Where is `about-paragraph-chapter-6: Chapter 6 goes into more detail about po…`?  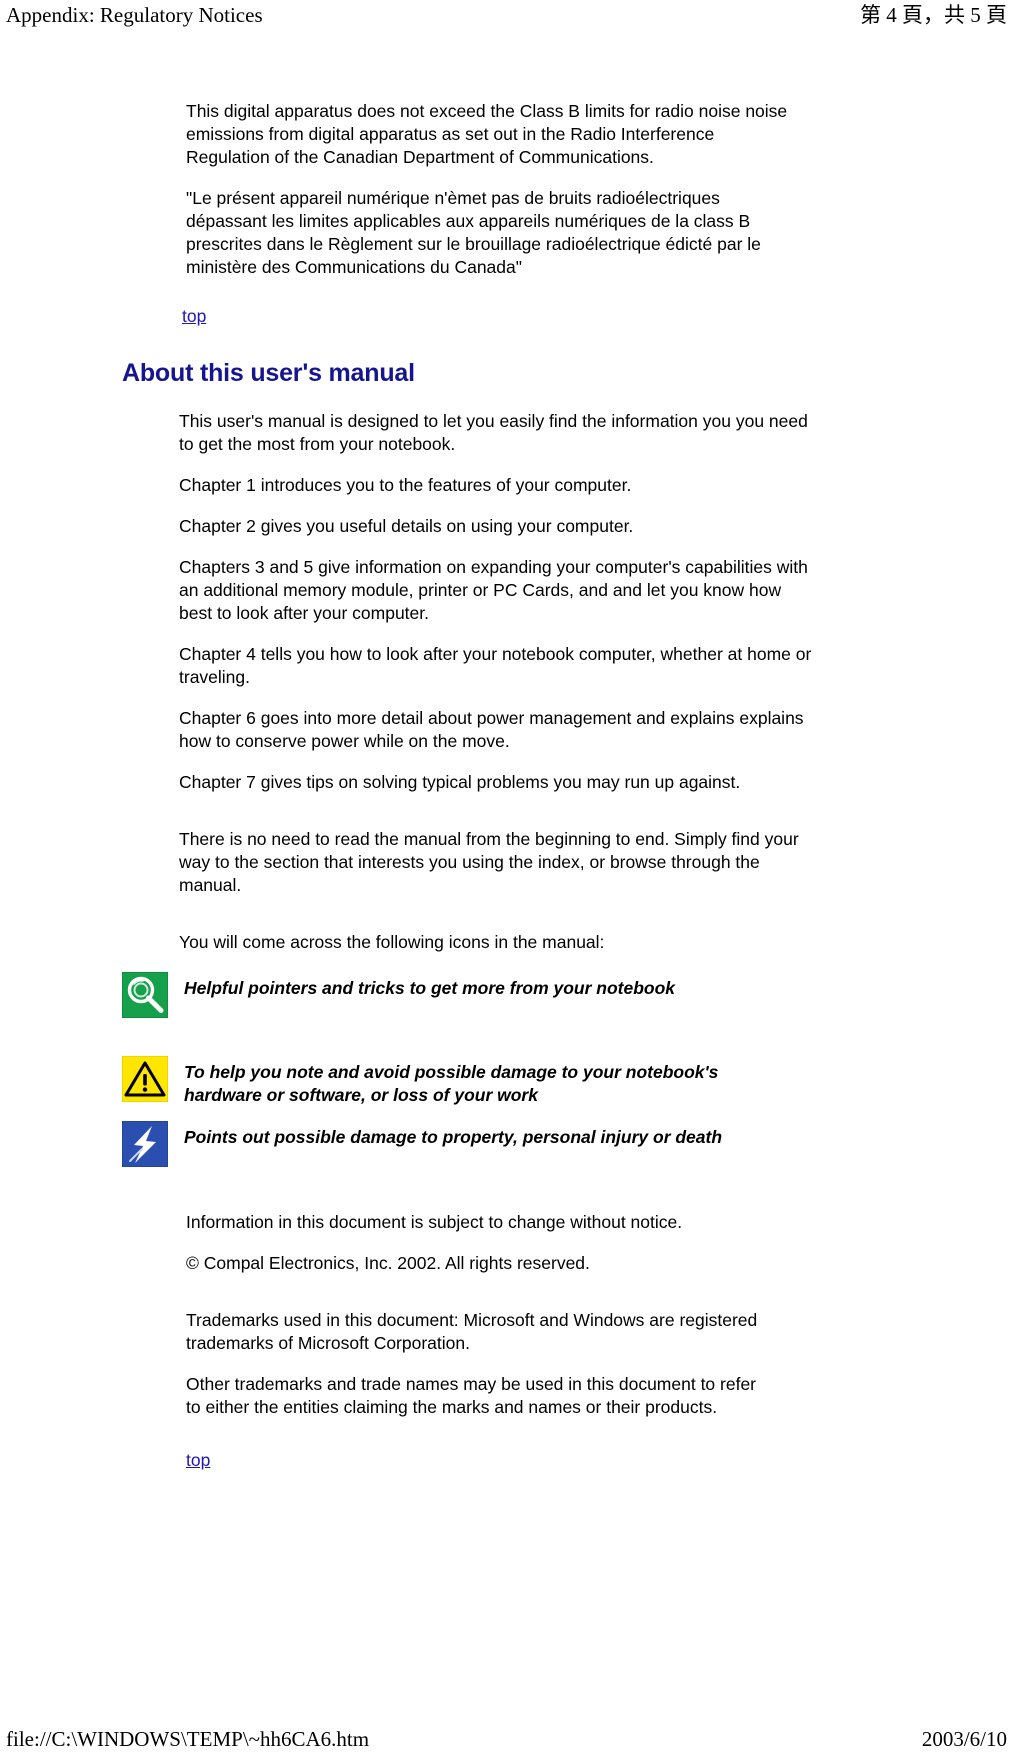 about-paragraph-chapter-6: Chapter 6 goes into more detail about po… is located at coordinates (491, 729).